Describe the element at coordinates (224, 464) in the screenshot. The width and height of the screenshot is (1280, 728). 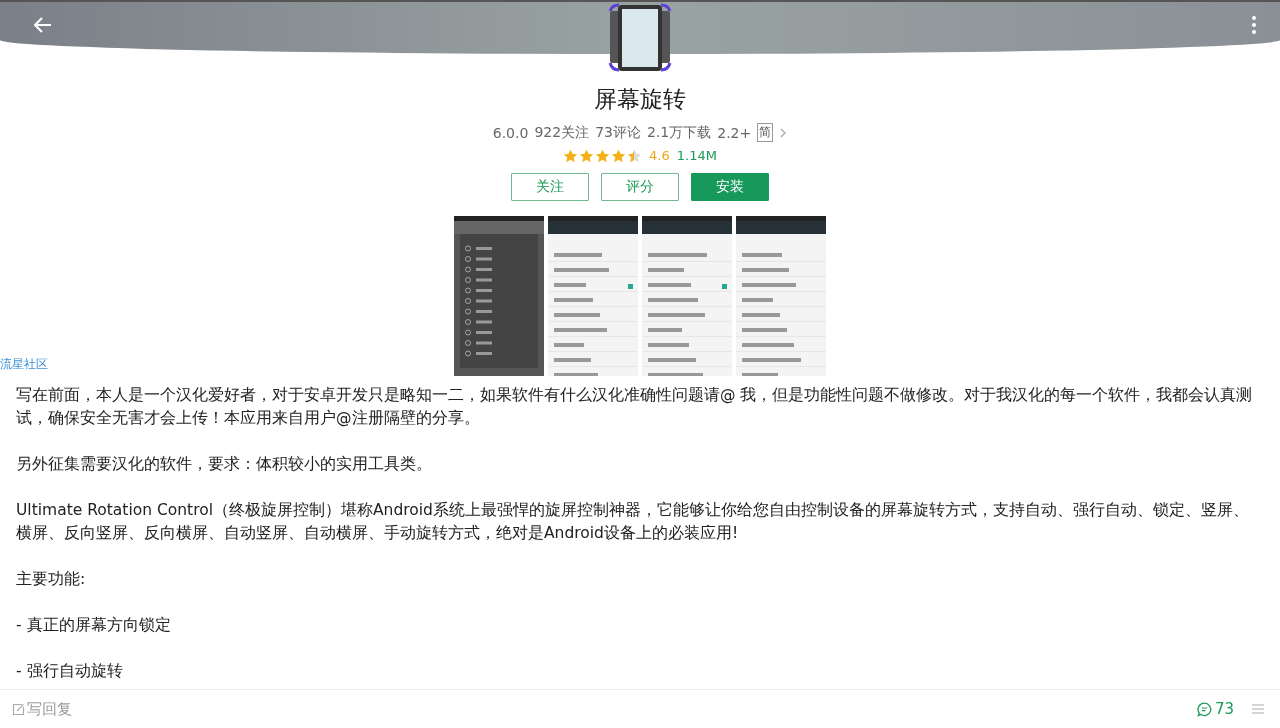
I see `description-paragraph: 另外征集需要汉化的软件，要求：体积较小的实用工具类。` at that location.